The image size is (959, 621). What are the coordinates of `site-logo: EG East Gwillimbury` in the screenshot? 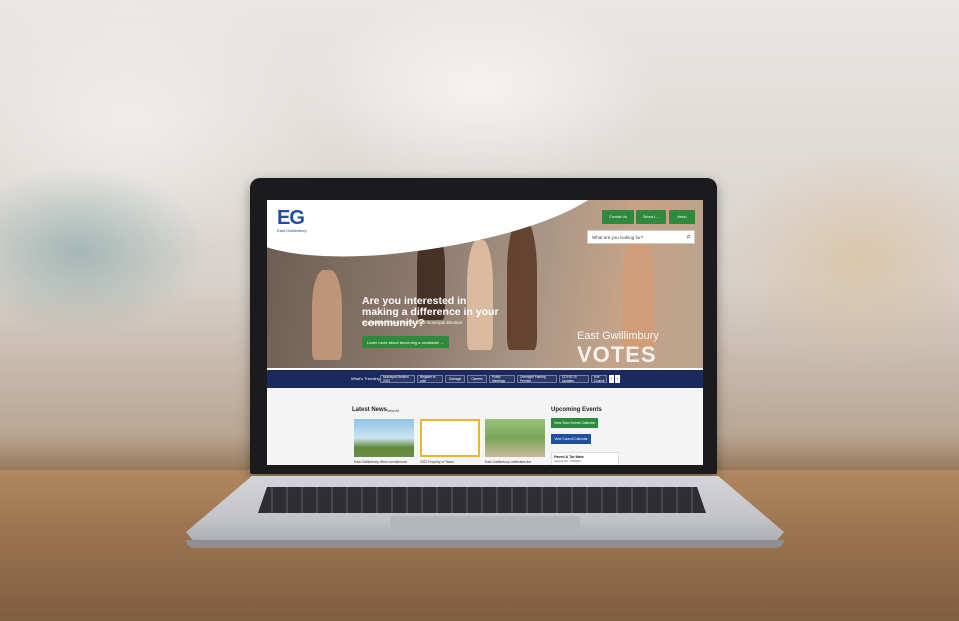 It's located at (297, 224).